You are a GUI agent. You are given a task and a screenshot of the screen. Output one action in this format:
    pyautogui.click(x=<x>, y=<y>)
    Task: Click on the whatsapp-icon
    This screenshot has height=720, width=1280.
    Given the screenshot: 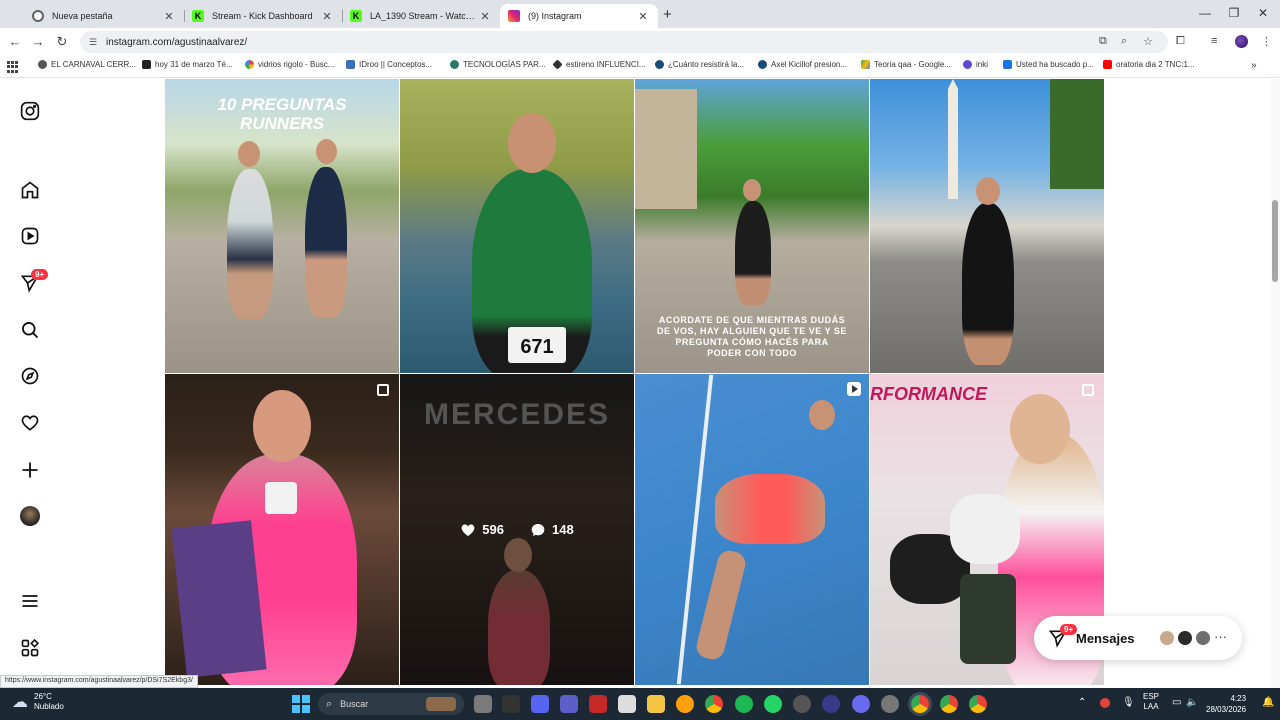 What is the action you would take?
    pyautogui.click(x=773, y=704)
    